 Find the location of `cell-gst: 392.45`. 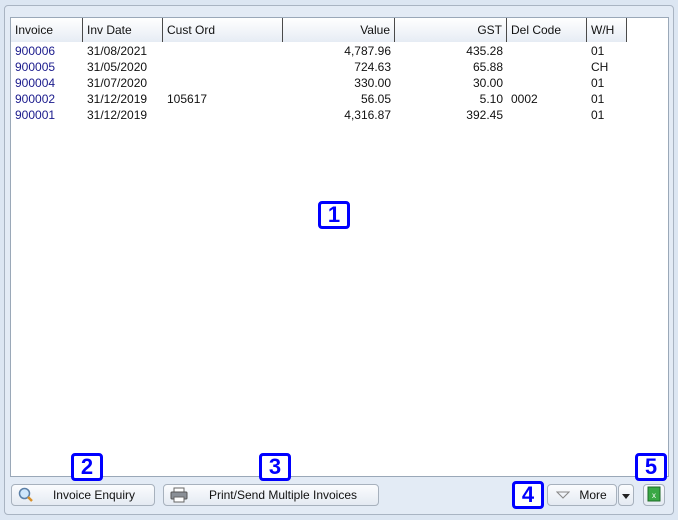

cell-gst: 392.45 is located at coordinates (484, 115).